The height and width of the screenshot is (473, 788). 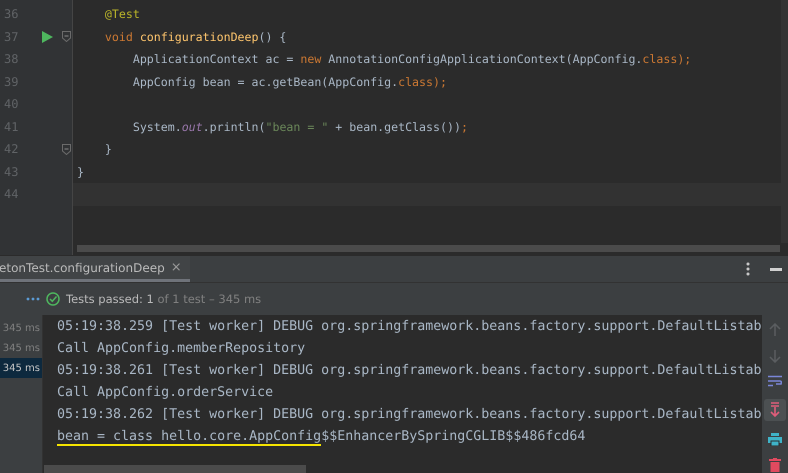 What do you see at coordinates (775, 465) in the screenshot?
I see `trash-icon` at bounding box center [775, 465].